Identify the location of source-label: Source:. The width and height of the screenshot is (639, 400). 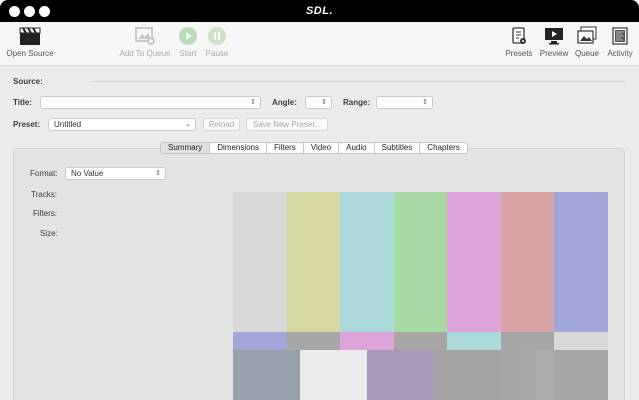
(28, 81).